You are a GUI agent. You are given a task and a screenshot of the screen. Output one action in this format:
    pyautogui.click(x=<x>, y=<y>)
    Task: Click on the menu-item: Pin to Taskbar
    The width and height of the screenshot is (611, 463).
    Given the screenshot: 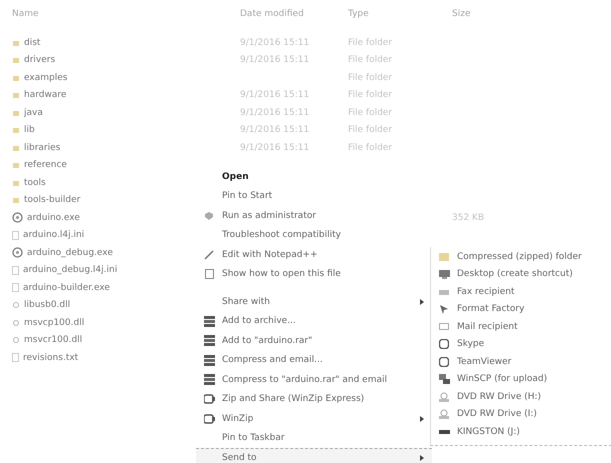 What is the action you would take?
    pyautogui.click(x=314, y=438)
    